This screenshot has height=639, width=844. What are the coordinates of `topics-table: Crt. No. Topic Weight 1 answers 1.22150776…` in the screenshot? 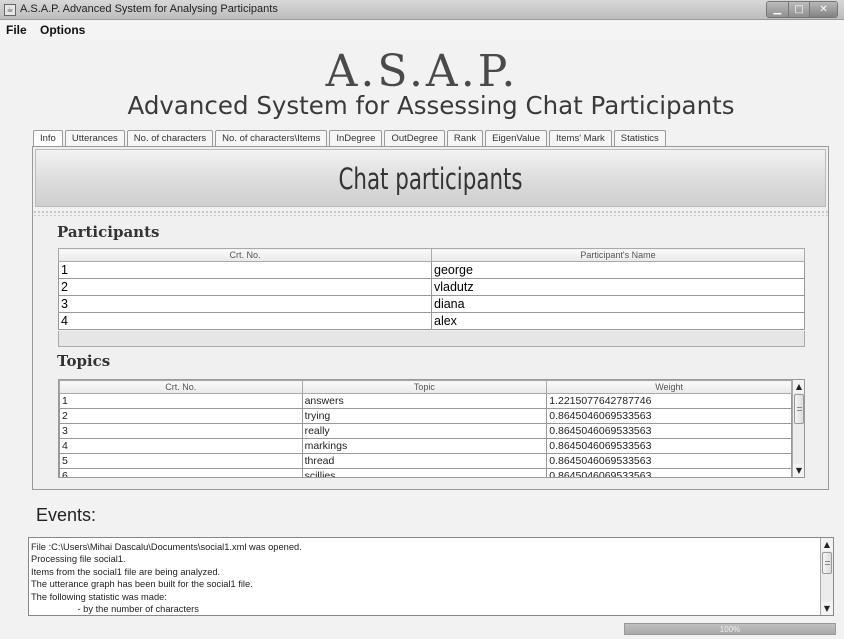 It's located at (425, 428).